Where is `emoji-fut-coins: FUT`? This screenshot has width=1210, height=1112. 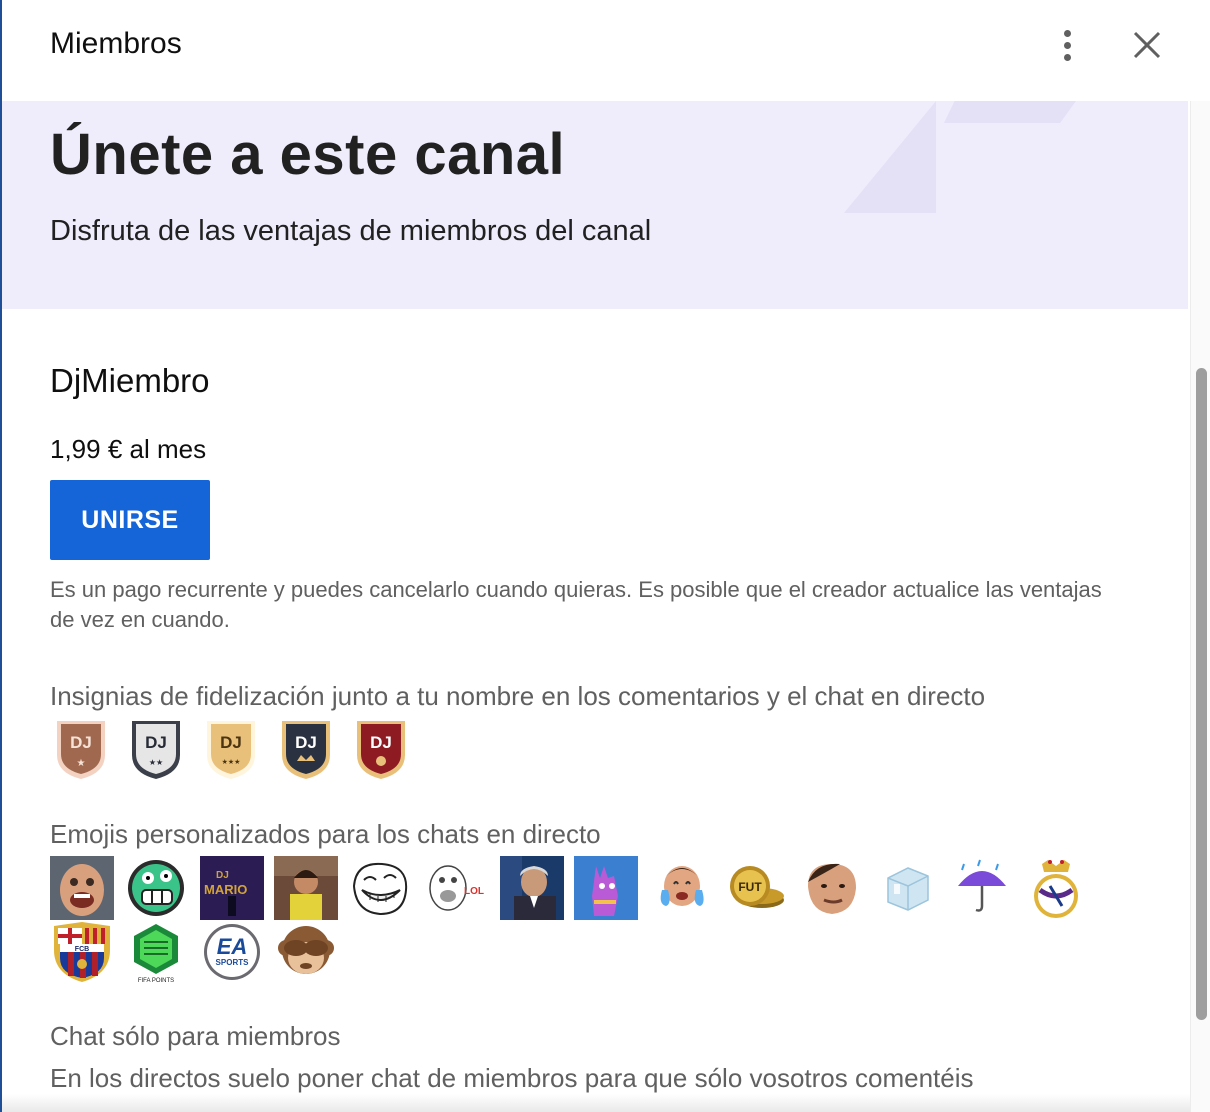 emoji-fut-coins: FUT is located at coordinates (756, 888).